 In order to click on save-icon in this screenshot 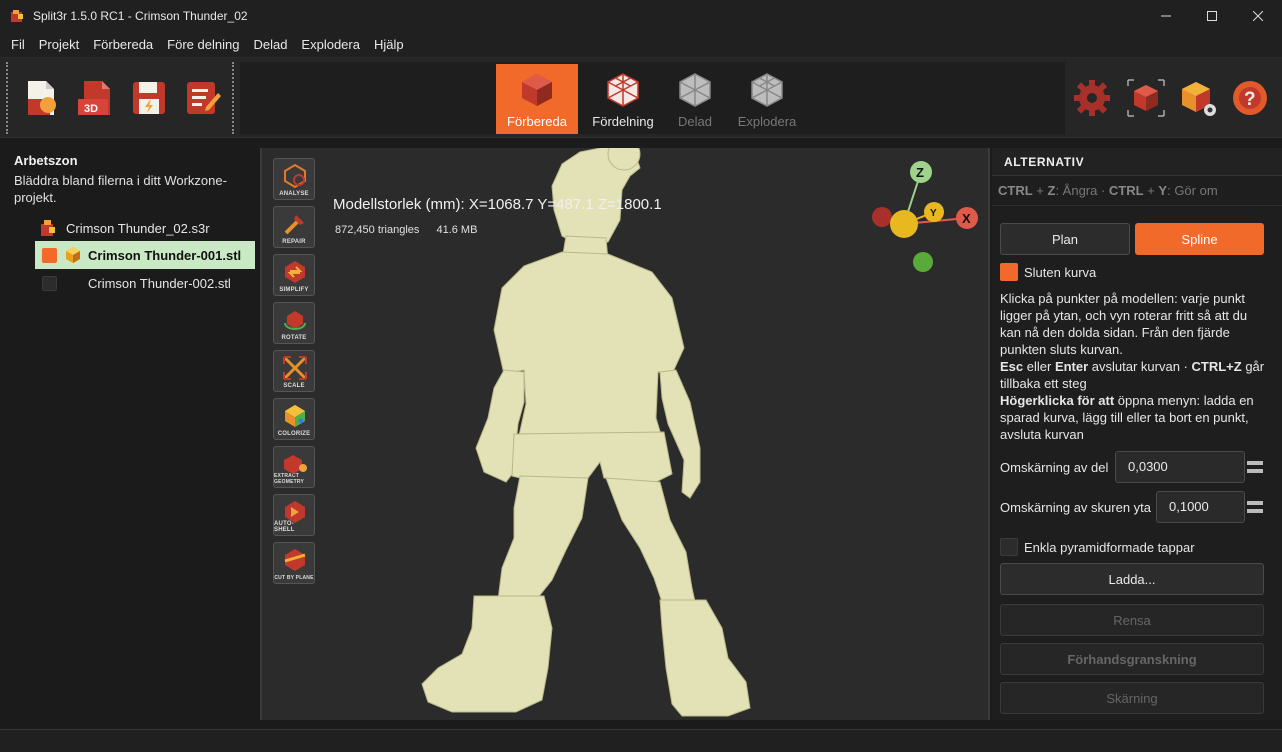, I will do `click(149, 98)`.